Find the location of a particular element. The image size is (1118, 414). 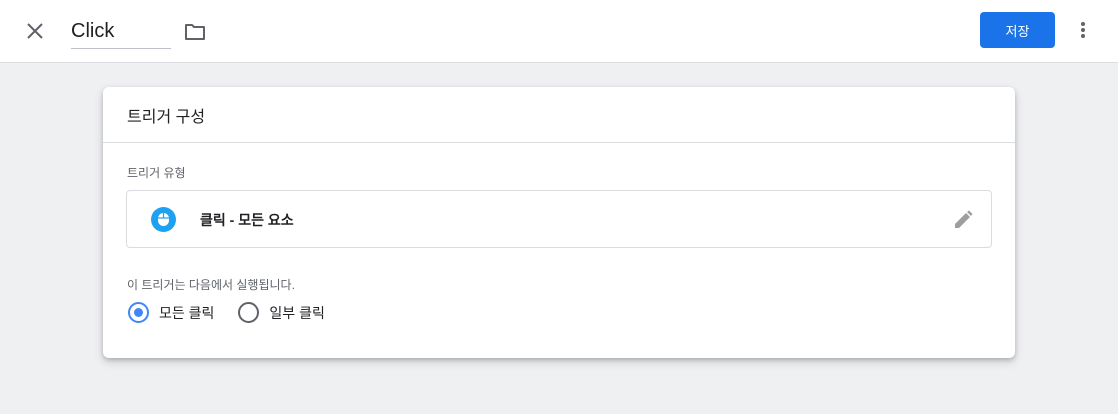

folder-icon is located at coordinates (195, 32).